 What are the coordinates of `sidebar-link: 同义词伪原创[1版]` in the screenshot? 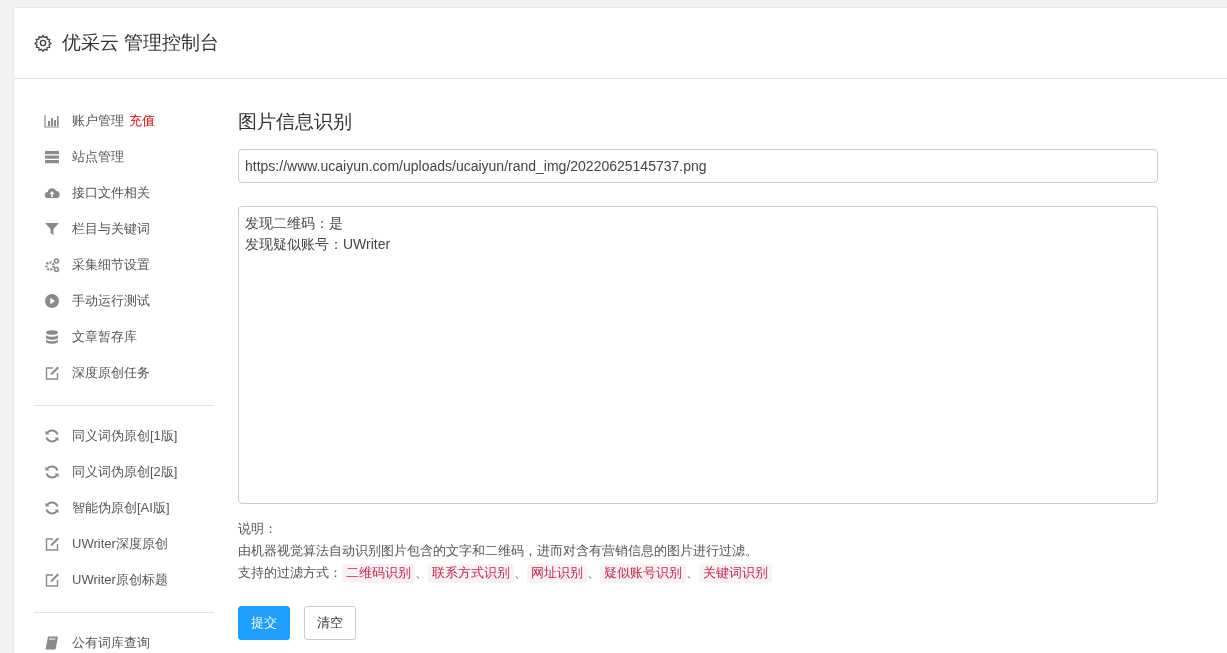 It's located at (125, 436).